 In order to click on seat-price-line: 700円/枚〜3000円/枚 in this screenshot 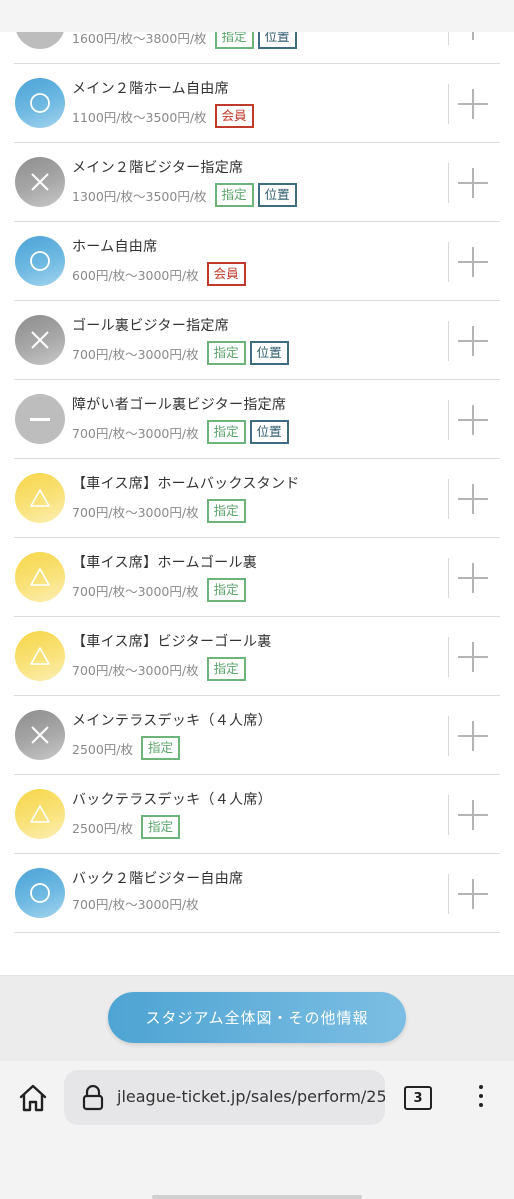, I will do `click(135, 903)`.